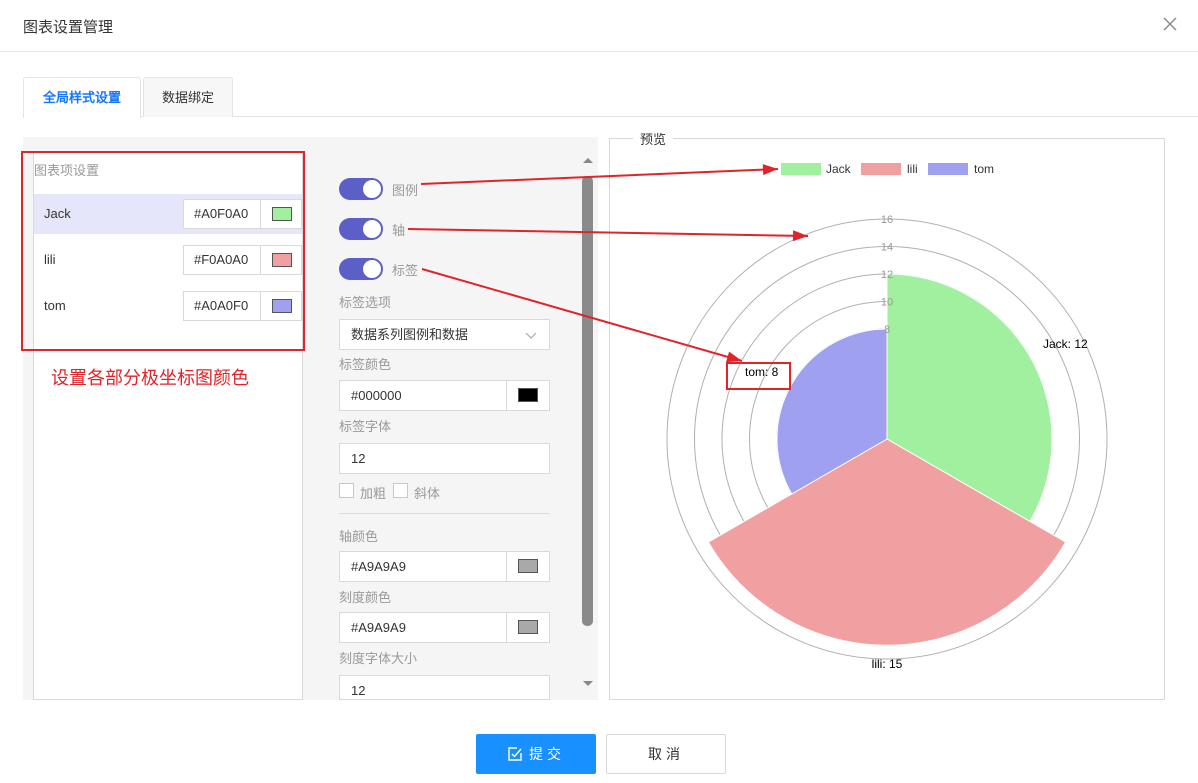  I want to click on axis-color-picker, so click(528, 566).